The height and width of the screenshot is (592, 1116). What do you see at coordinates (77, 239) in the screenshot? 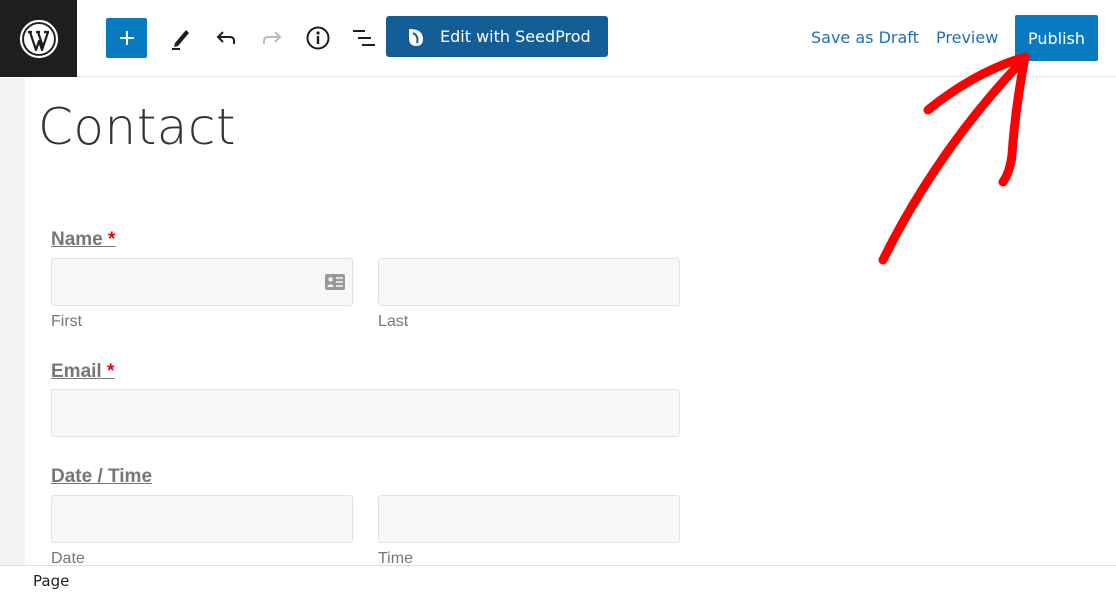
I see `name-label-text: Name` at bounding box center [77, 239].